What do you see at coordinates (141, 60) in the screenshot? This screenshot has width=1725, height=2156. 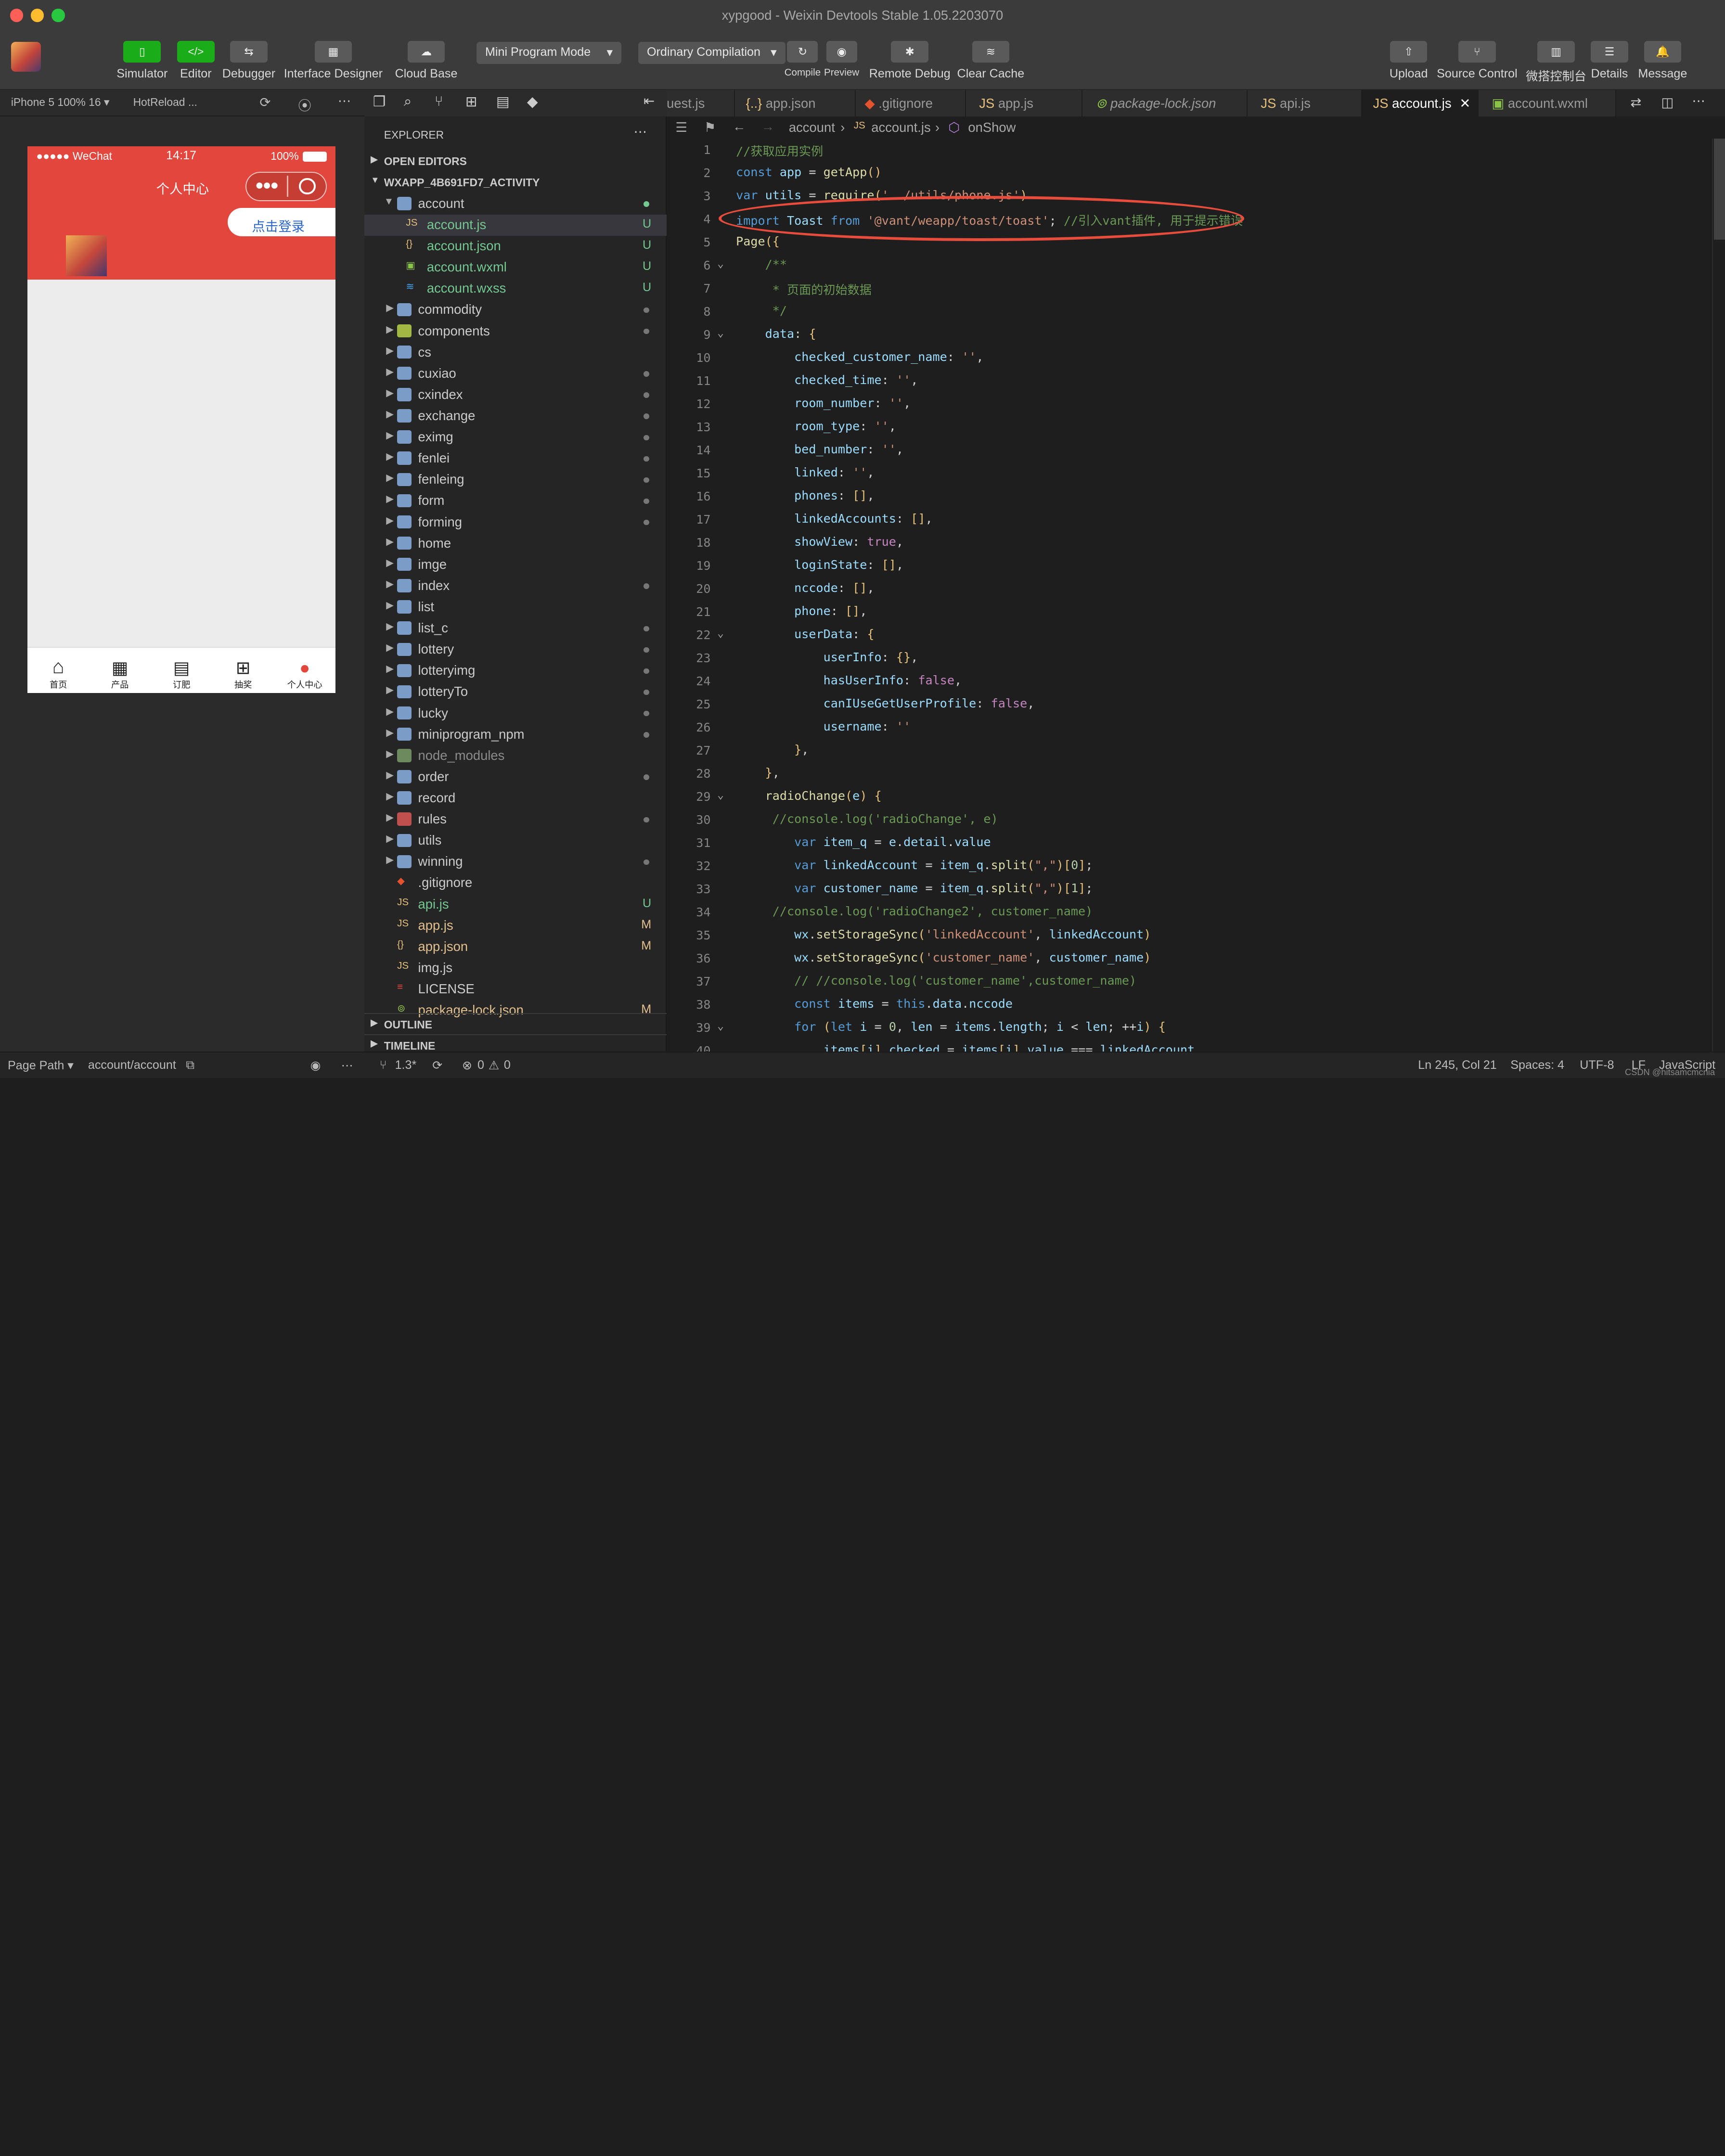 I see `simulator-button: ▯ Simulator` at bounding box center [141, 60].